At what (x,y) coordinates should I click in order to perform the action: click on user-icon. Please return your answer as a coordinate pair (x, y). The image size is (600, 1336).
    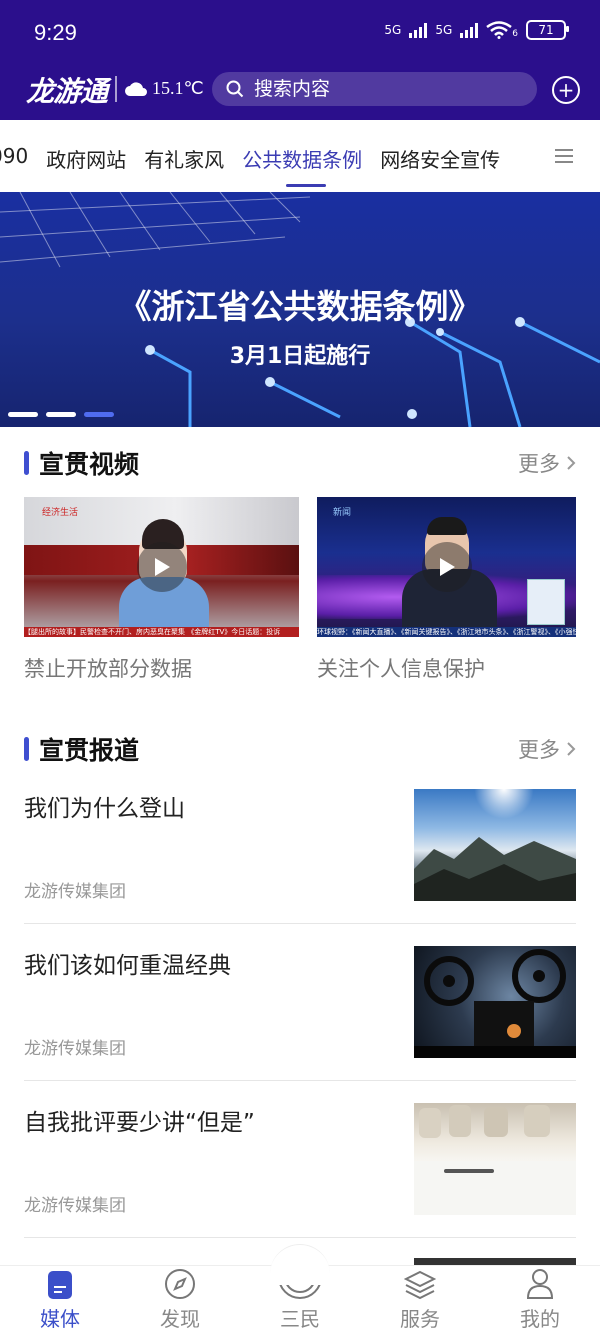
    Looking at the image, I should click on (540, 1284).